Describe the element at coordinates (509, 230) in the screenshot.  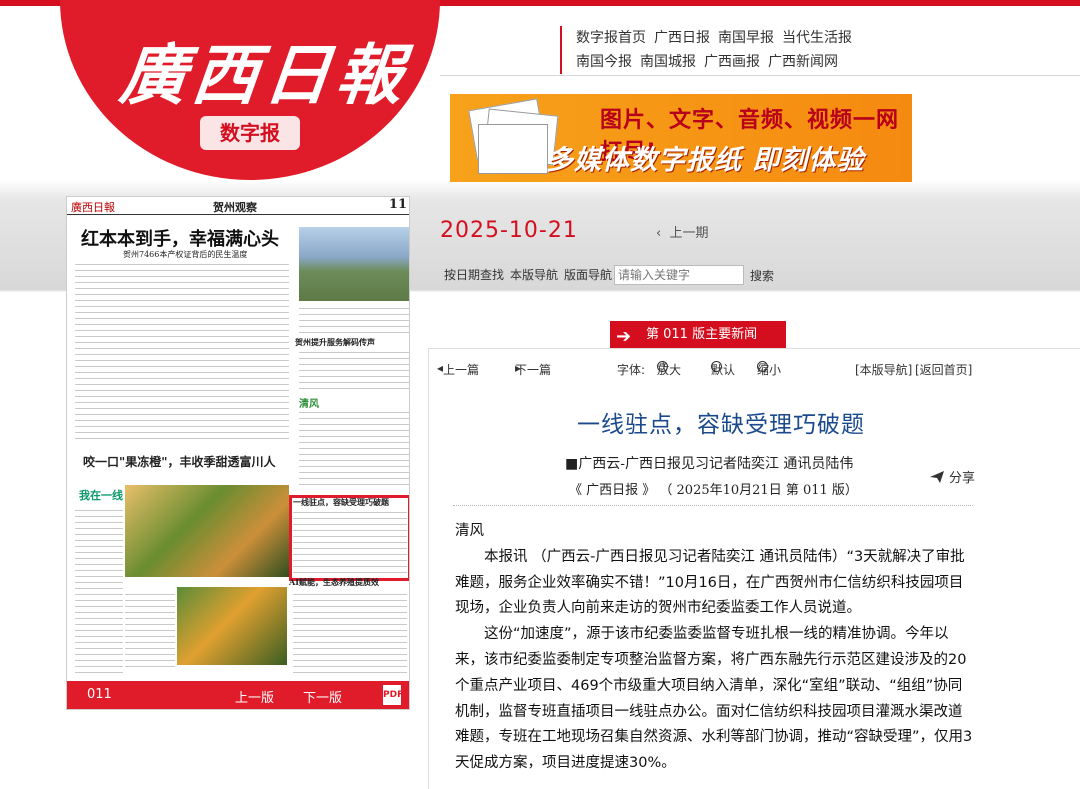
I see `issue-date: 2025-10-21` at that location.